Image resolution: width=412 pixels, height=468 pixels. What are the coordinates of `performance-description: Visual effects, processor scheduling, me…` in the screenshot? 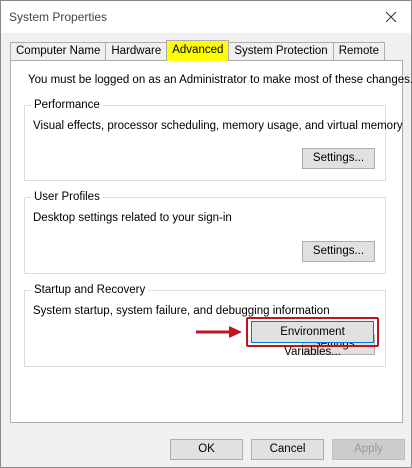 It's located at (218, 126).